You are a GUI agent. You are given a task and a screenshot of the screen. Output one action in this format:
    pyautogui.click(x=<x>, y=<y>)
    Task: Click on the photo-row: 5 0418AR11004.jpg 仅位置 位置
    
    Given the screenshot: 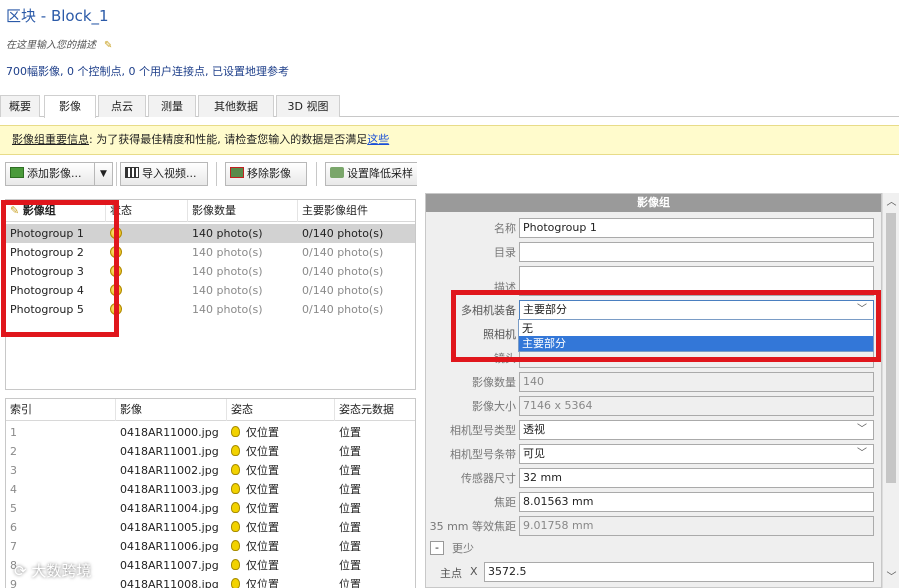 What is the action you would take?
    pyautogui.click(x=210, y=508)
    